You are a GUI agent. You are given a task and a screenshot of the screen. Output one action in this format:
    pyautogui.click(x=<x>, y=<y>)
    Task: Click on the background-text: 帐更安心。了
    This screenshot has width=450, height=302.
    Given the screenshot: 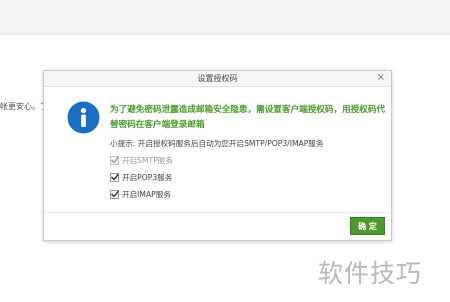 What is the action you would take?
    pyautogui.click(x=24, y=106)
    